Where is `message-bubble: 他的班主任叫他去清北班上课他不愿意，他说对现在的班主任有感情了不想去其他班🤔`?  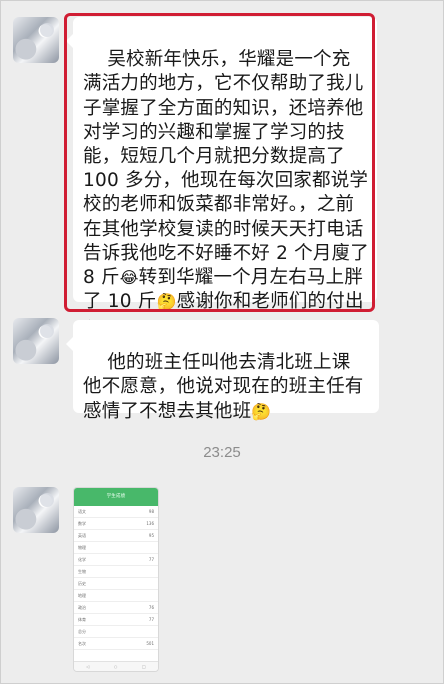
message-bubble: 他的班主任叫他去清北班上课他不愿意，他说对现在的班主任有感情了不想去其他班🤔 is located at coordinates (222, 371).